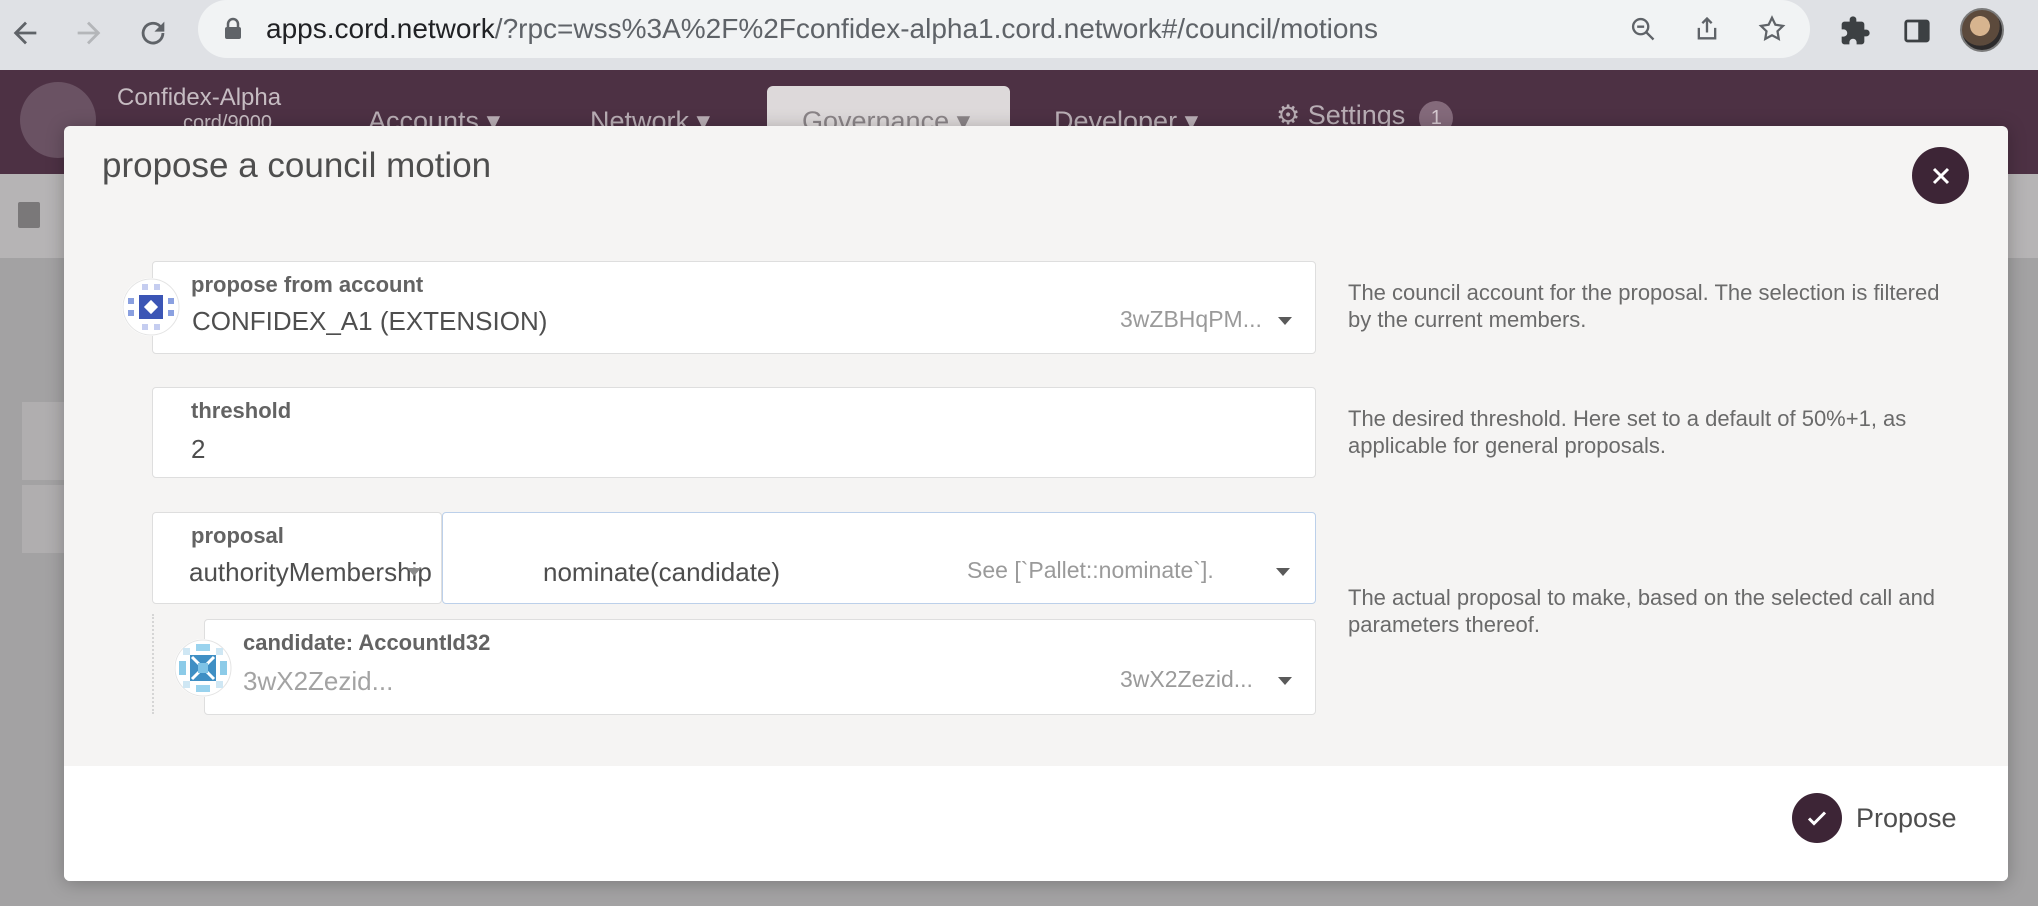 The image size is (2038, 906). Describe the element at coordinates (380, 28) in the screenshot. I see `url-domain: apps.cord.network` at that location.